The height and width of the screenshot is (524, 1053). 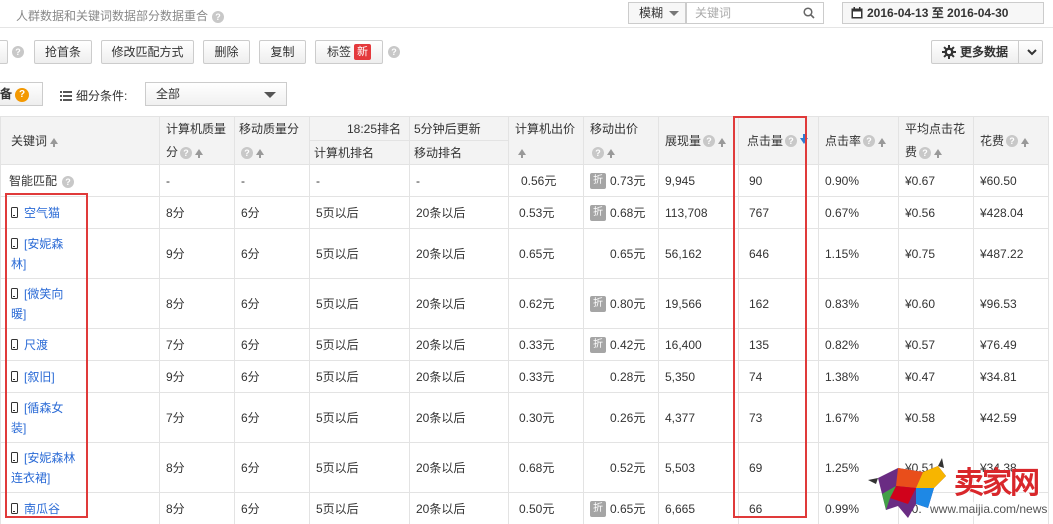 What do you see at coordinates (621, 508) in the screenshot?
I see `mobile-bid-cell: 折 0.65元` at bounding box center [621, 508].